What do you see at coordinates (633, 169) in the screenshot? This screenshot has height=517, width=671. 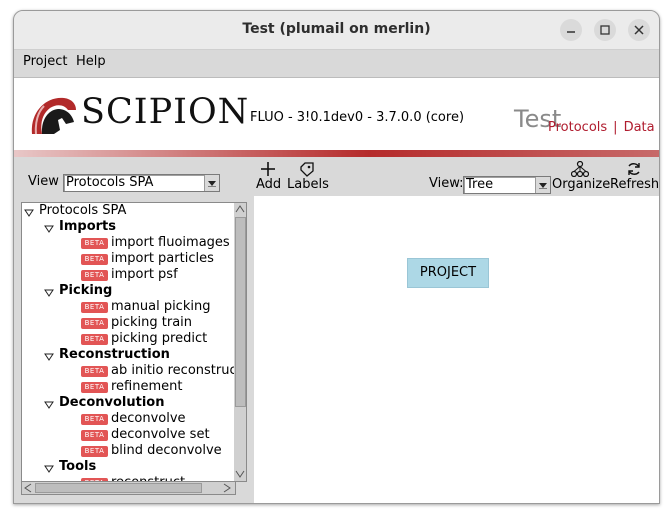 I see `refresh-icon` at bounding box center [633, 169].